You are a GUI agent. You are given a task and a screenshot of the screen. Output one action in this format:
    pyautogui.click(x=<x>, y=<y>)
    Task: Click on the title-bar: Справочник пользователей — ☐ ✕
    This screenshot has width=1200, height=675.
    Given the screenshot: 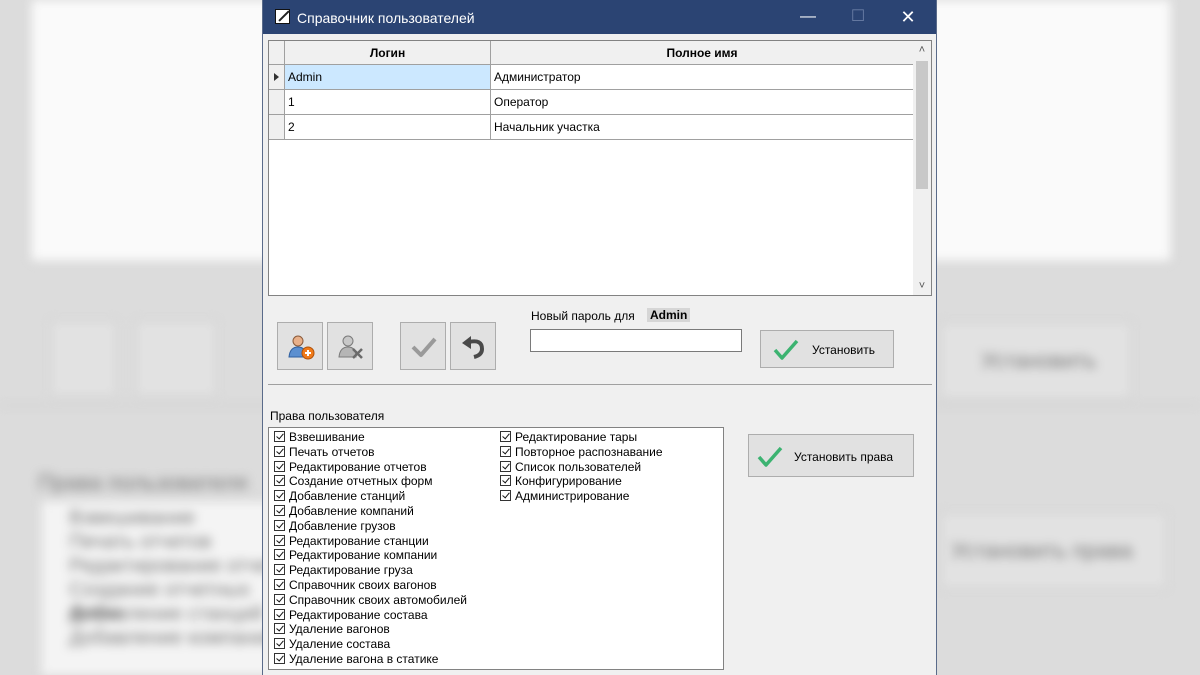 What is the action you would take?
    pyautogui.click(x=599, y=17)
    